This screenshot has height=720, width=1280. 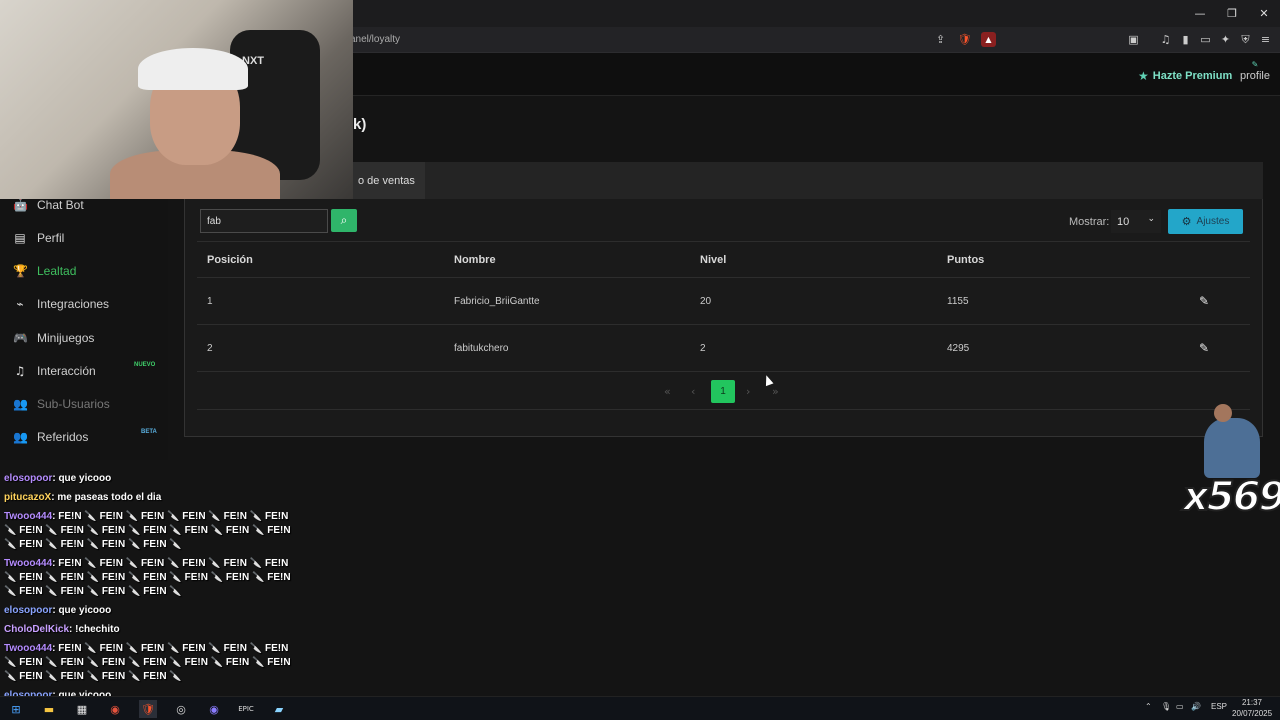 I want to click on network-icon: ▭, so click(x=1180, y=706).